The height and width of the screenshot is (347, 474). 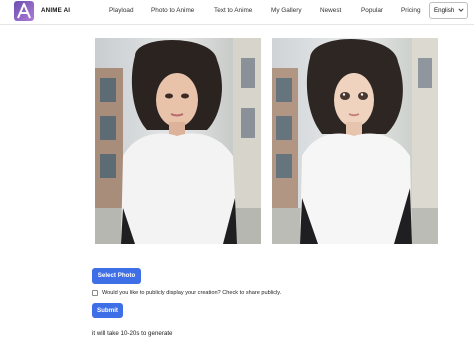 What do you see at coordinates (121, 10) in the screenshot?
I see `nav-playload: Playload` at bounding box center [121, 10].